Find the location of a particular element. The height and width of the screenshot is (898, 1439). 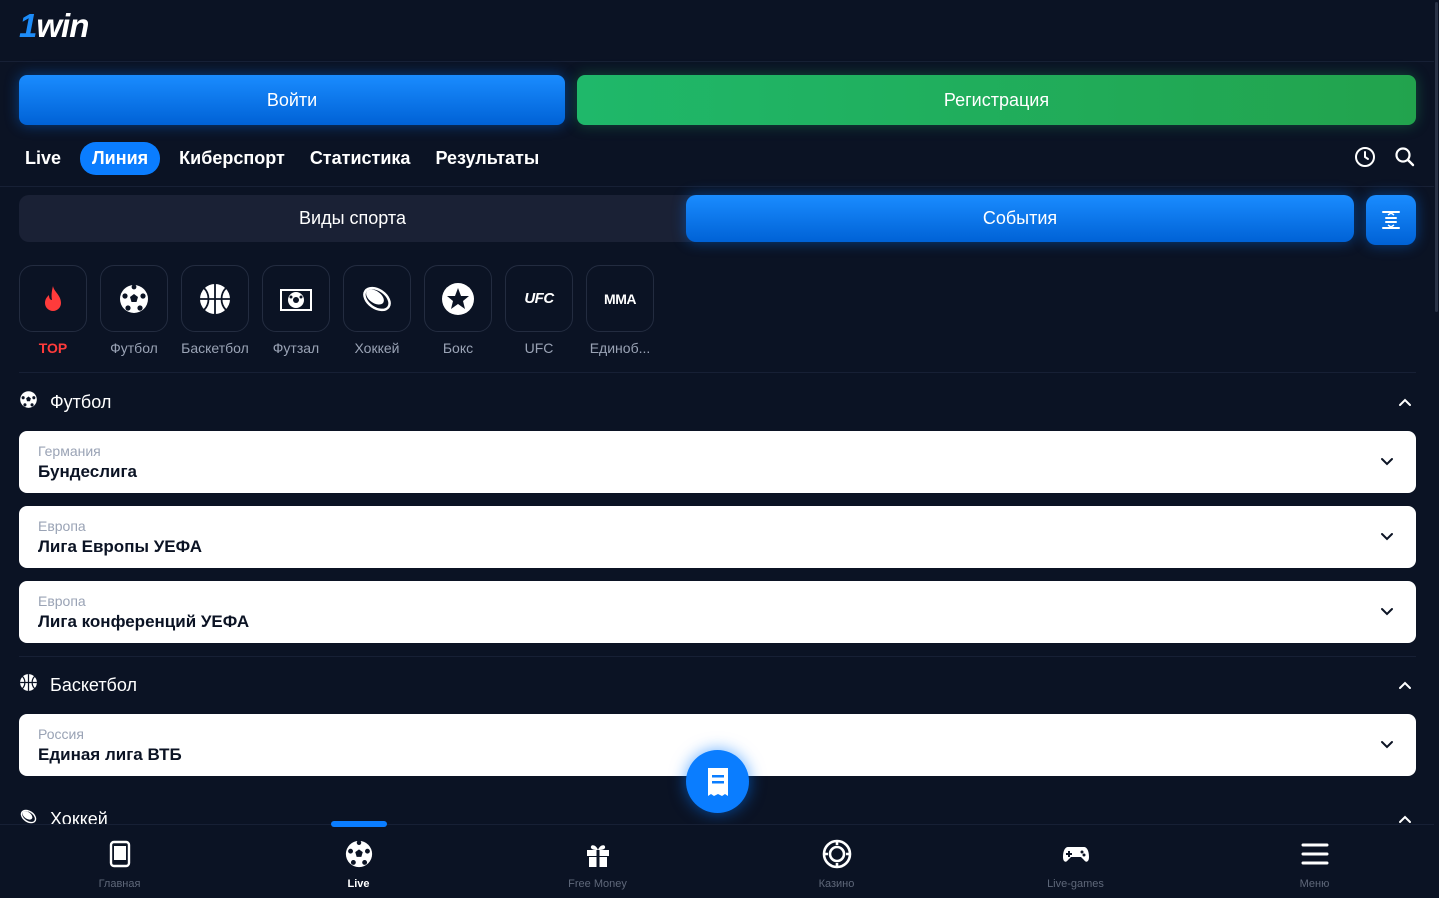

bottom-nav-label: Казино is located at coordinates (836, 884).